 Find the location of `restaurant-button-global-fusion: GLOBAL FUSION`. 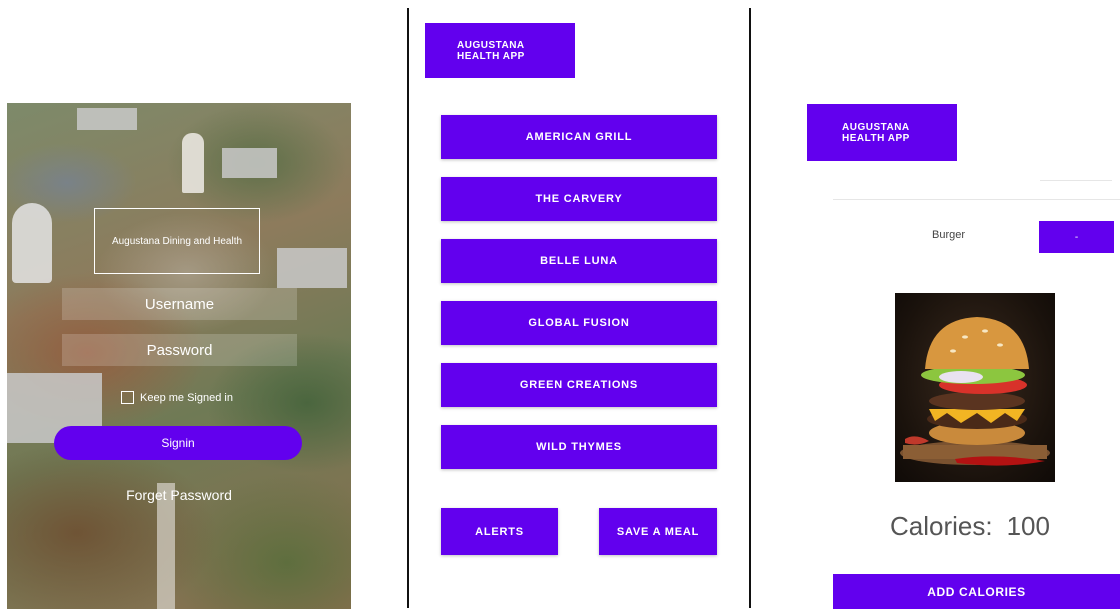

restaurant-button-global-fusion: GLOBAL FUSION is located at coordinates (579, 323).